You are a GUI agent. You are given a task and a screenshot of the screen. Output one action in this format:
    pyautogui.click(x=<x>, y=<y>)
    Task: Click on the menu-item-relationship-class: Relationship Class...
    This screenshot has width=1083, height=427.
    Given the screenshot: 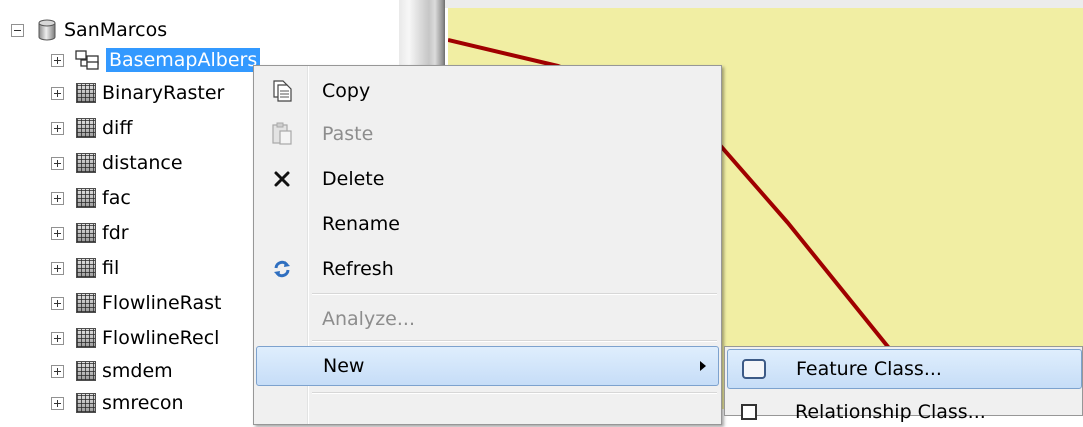 What is the action you would take?
    pyautogui.click(x=904, y=412)
    